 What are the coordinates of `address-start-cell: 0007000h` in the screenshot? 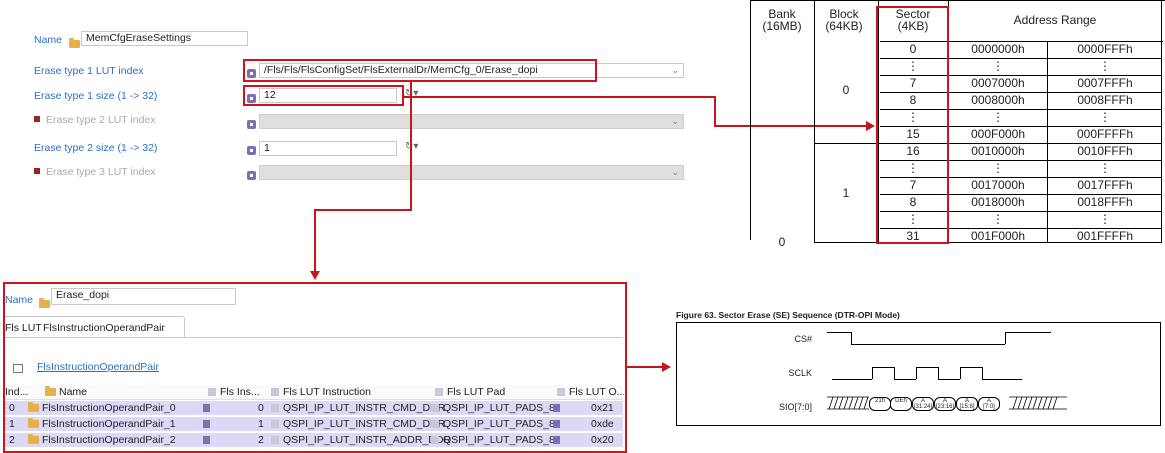 It's located at (998, 82).